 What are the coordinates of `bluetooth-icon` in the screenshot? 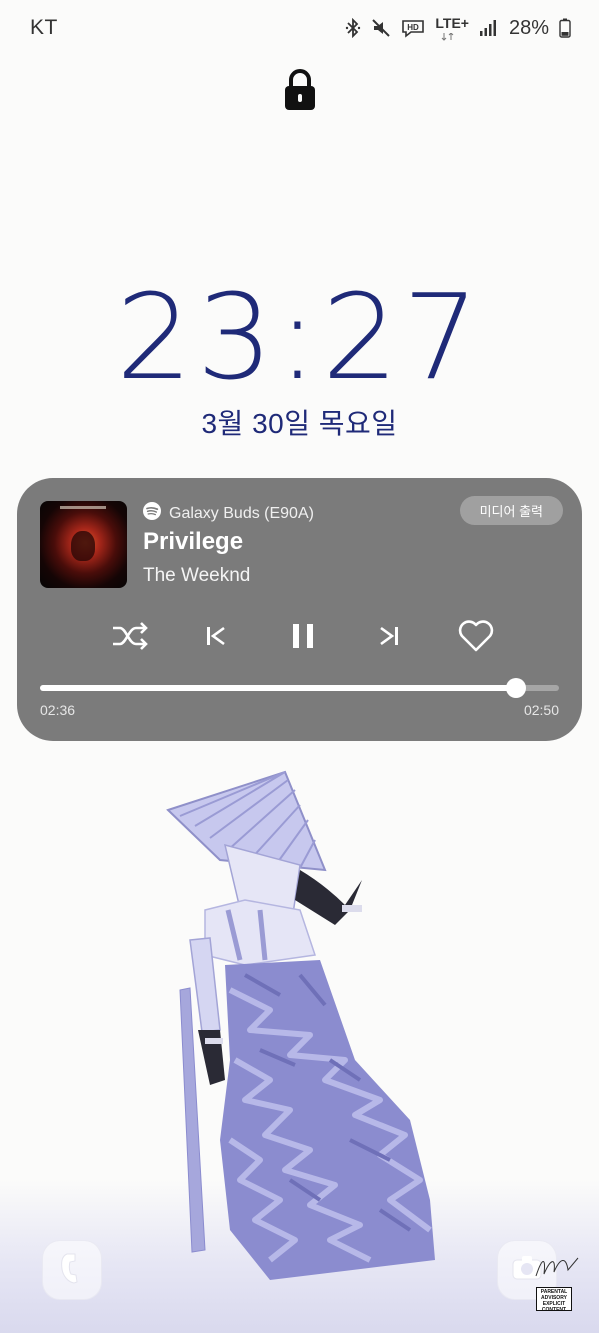 It's located at (353, 28).